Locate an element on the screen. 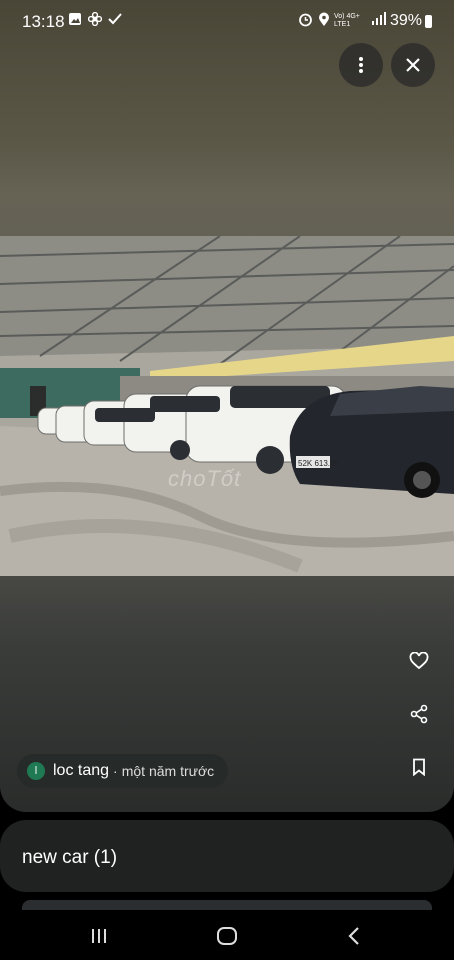  home-button is located at coordinates (227, 936).